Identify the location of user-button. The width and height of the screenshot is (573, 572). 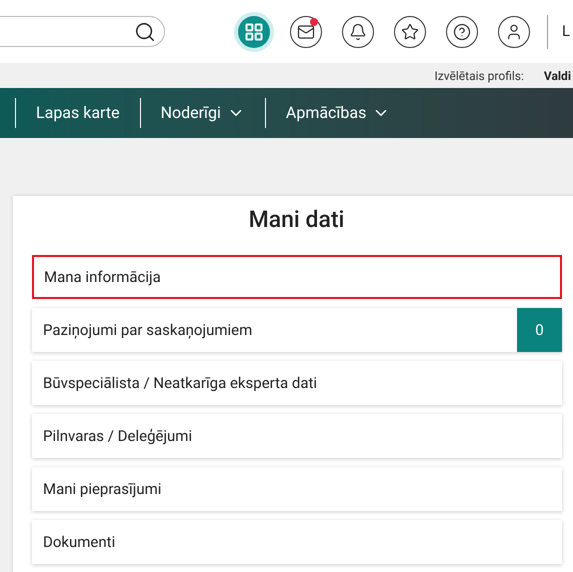
(514, 32).